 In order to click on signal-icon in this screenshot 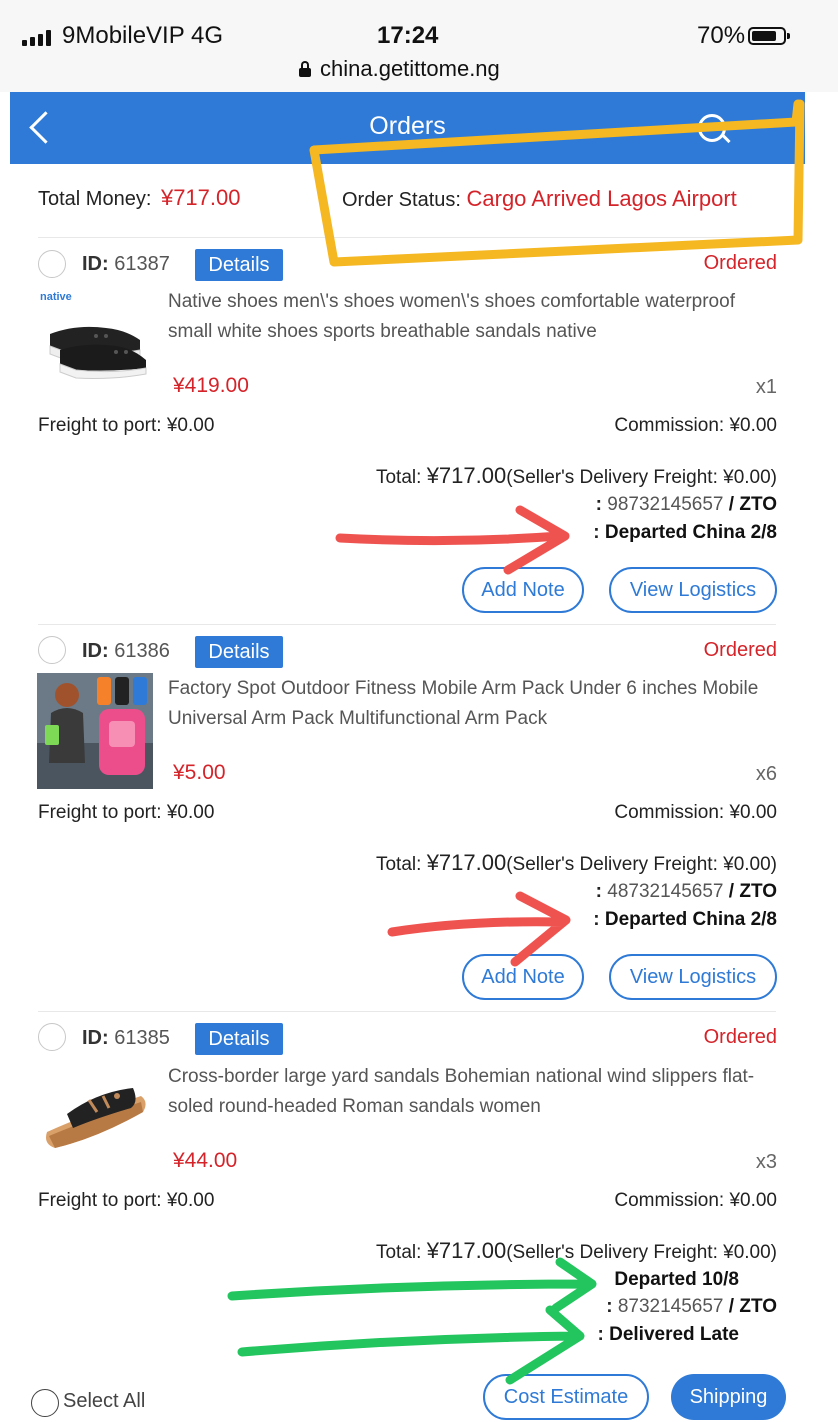, I will do `click(36, 38)`.